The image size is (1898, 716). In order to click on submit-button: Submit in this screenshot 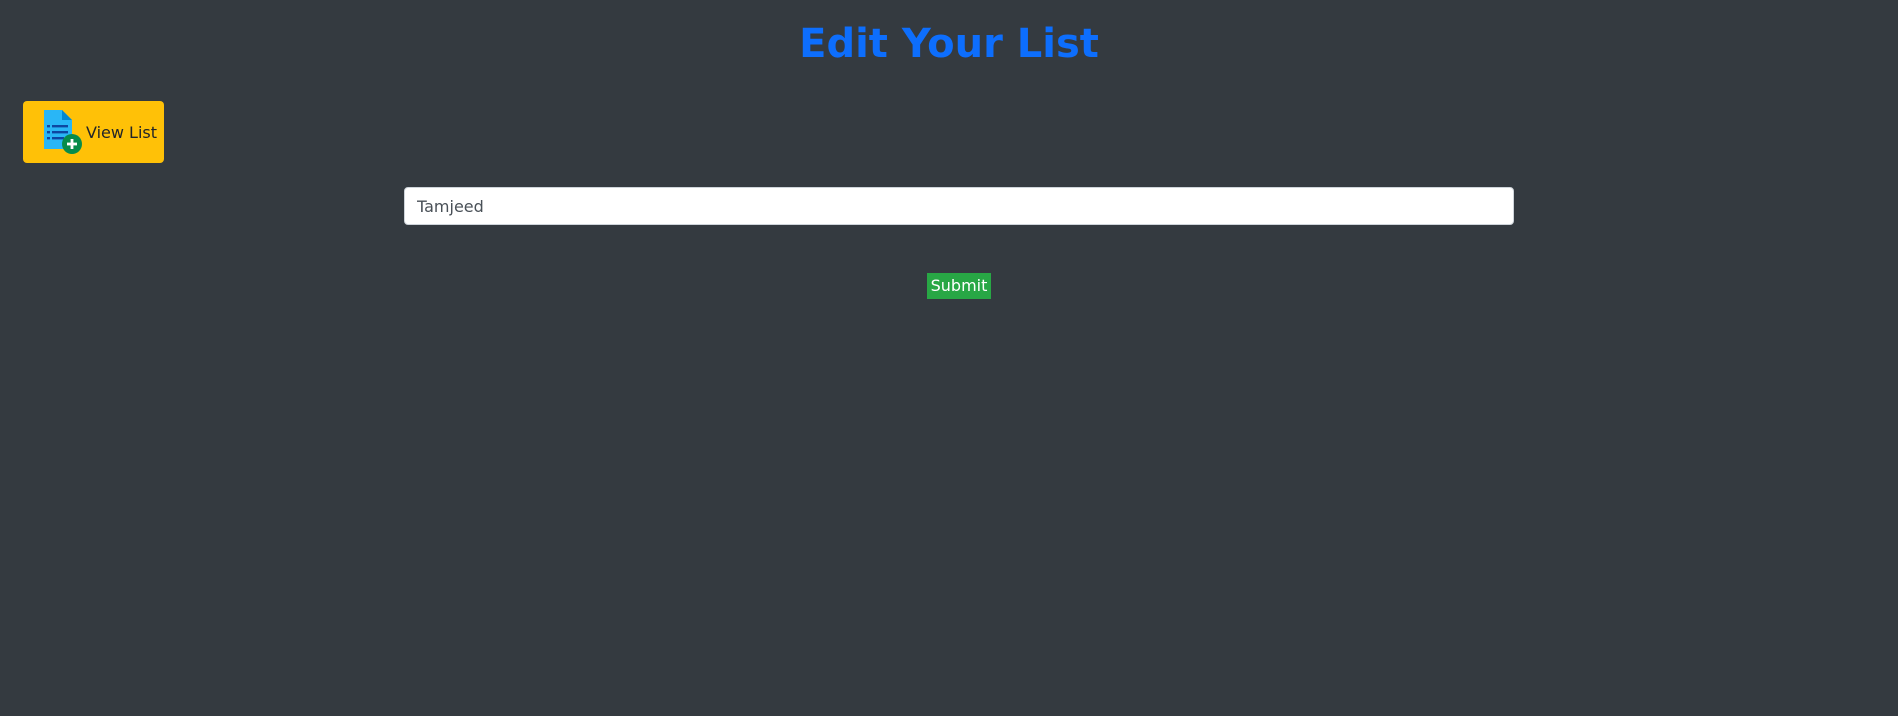, I will do `click(959, 286)`.